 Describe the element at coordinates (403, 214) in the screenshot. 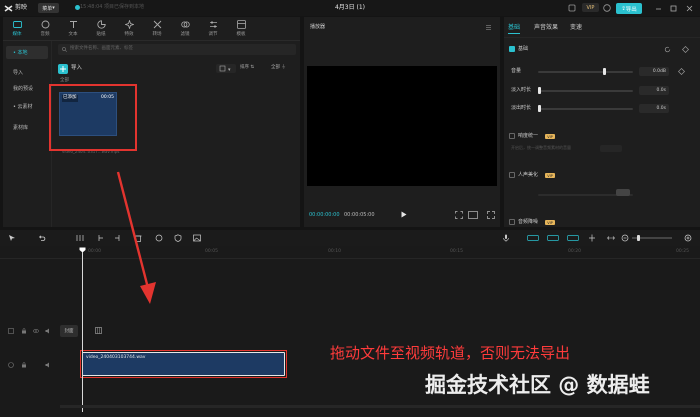

I see `play-icon` at that location.